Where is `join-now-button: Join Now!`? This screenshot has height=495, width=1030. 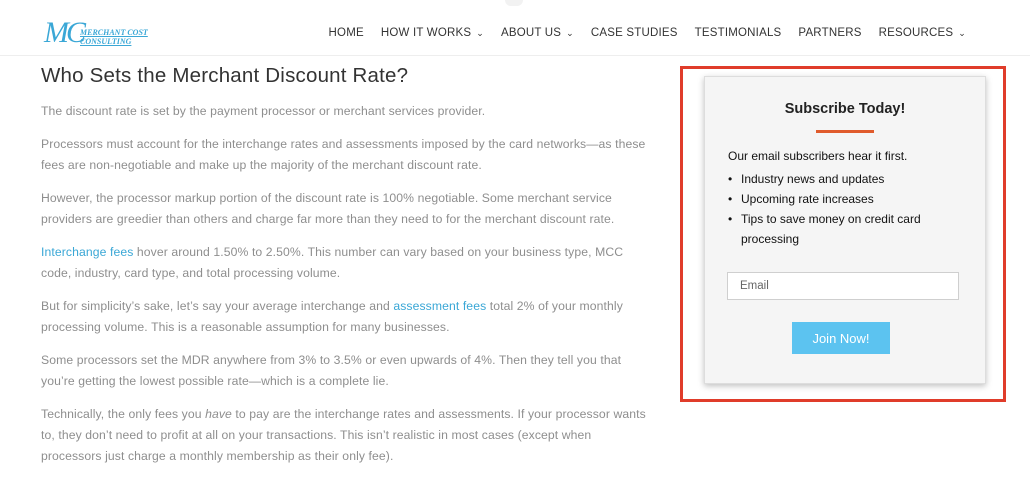 join-now-button: Join Now! is located at coordinates (841, 338).